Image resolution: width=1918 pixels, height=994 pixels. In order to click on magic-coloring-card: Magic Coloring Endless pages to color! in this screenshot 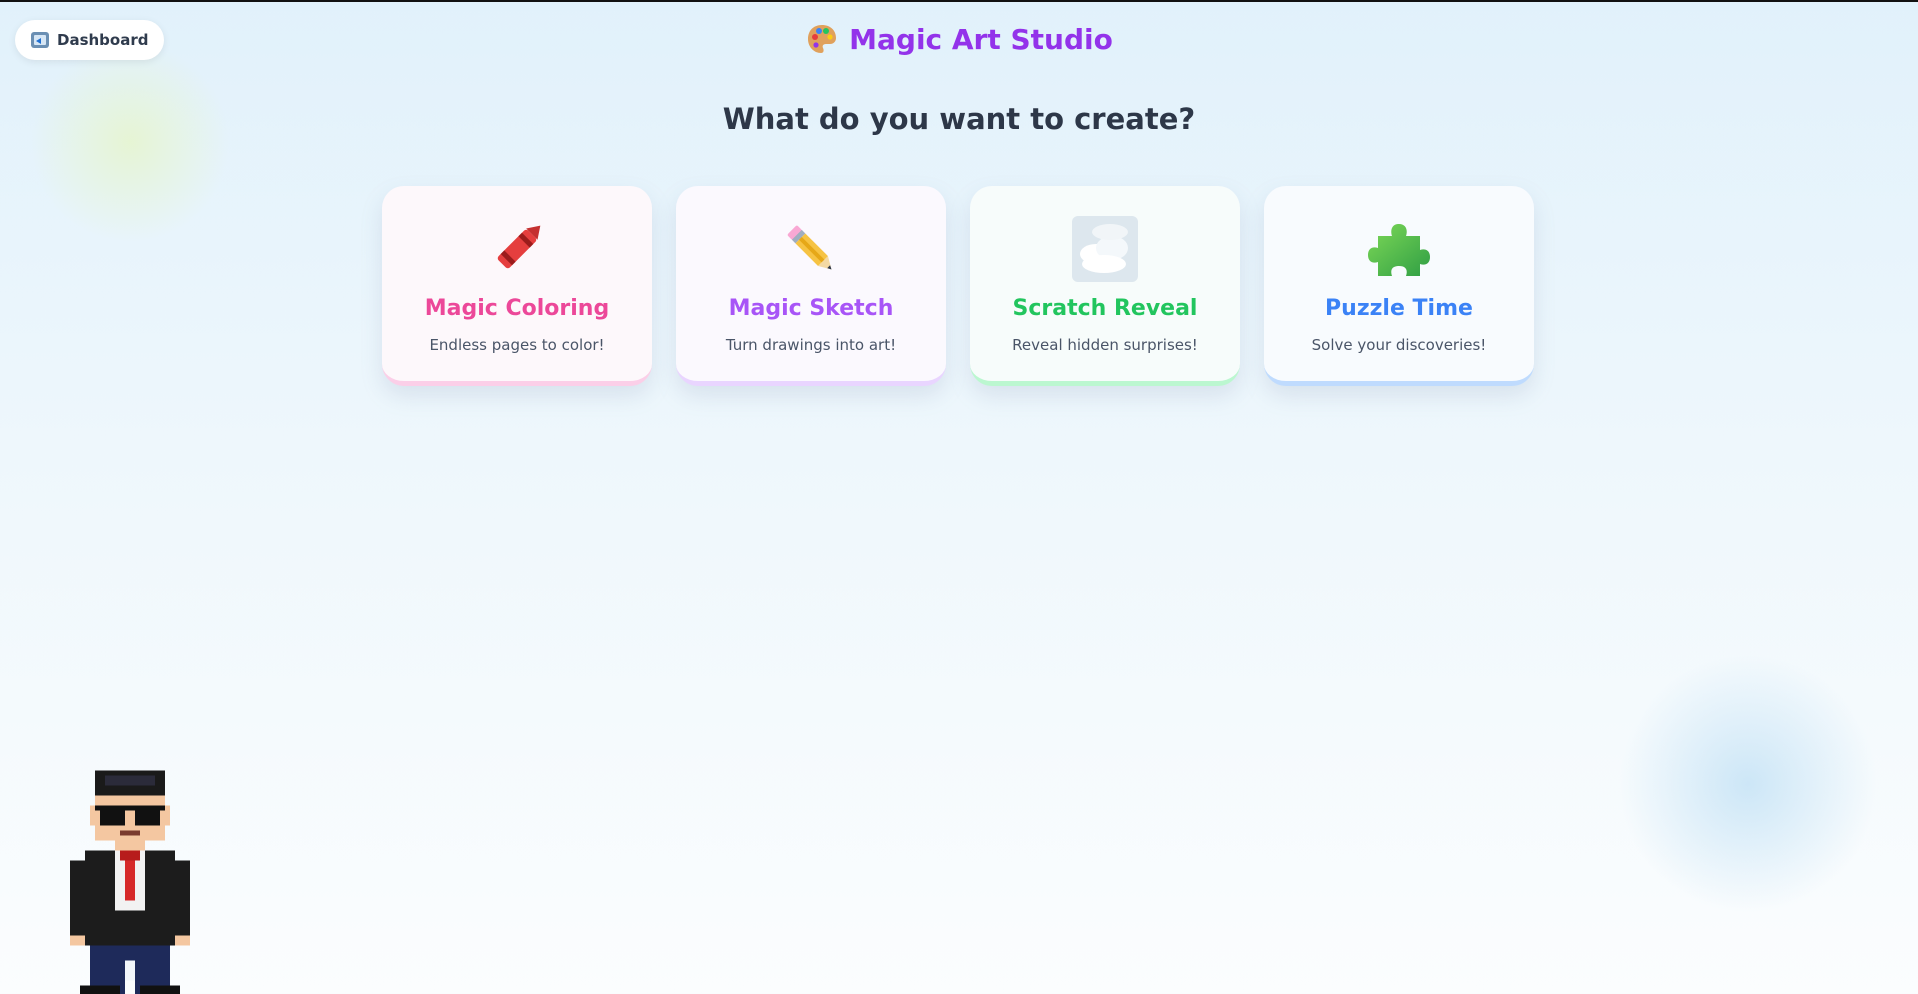, I will do `click(517, 286)`.